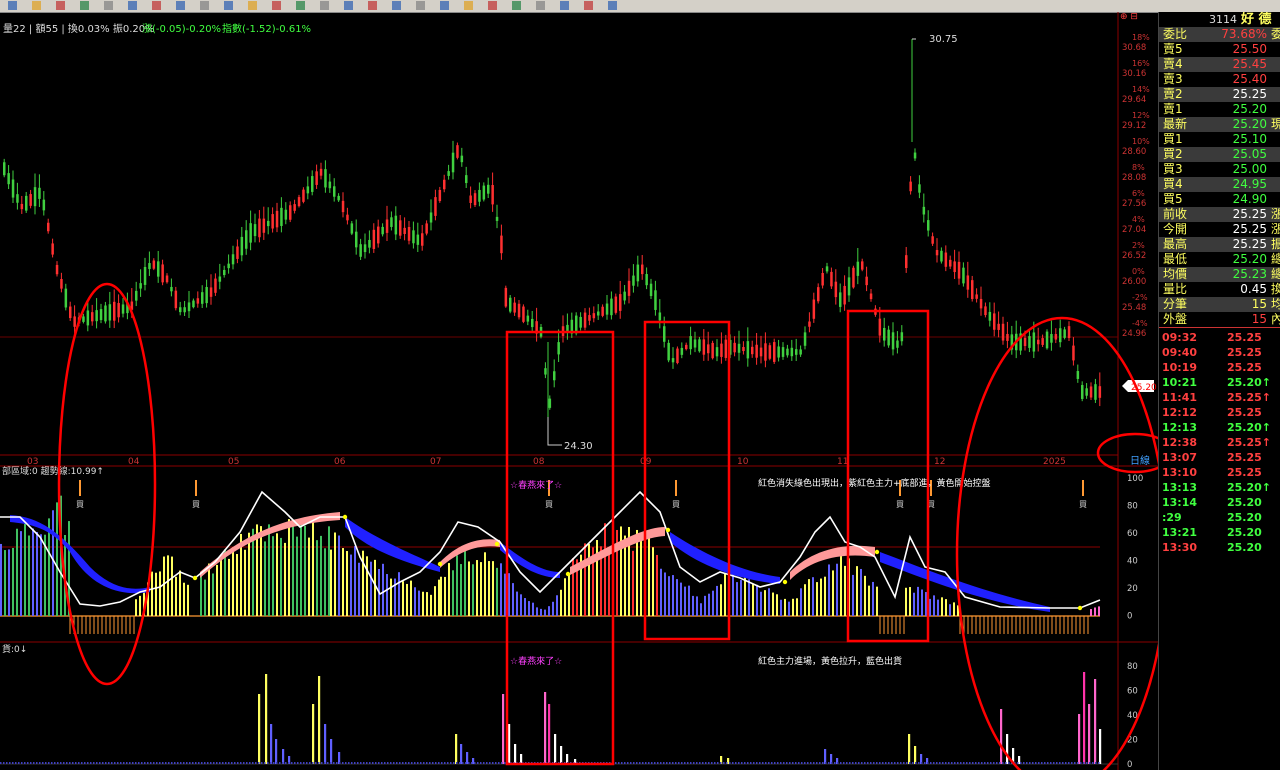  Describe the element at coordinates (1140, 460) in the screenshot. I see `period-label: 日線` at that location.